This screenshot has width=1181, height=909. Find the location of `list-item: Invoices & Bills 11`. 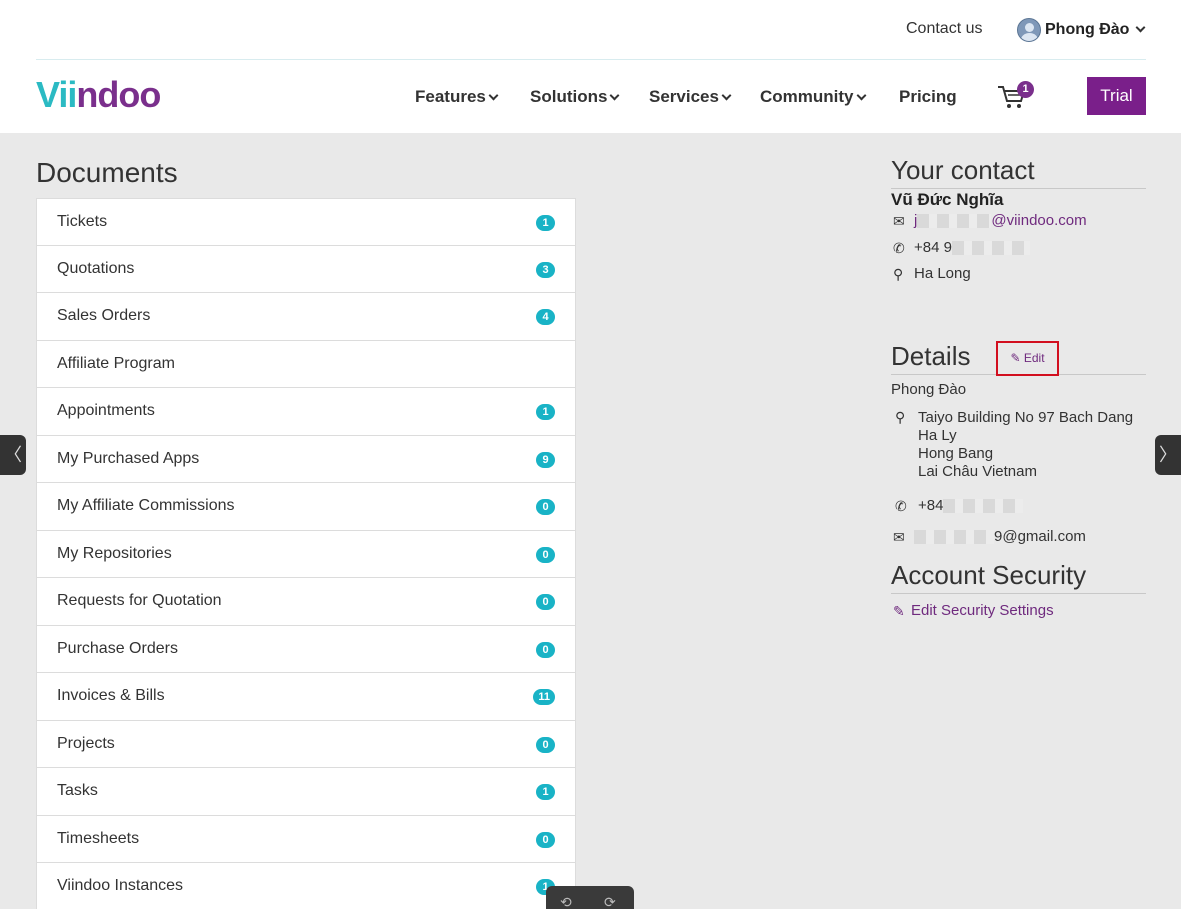

list-item: Invoices & Bills 11 is located at coordinates (306, 697).